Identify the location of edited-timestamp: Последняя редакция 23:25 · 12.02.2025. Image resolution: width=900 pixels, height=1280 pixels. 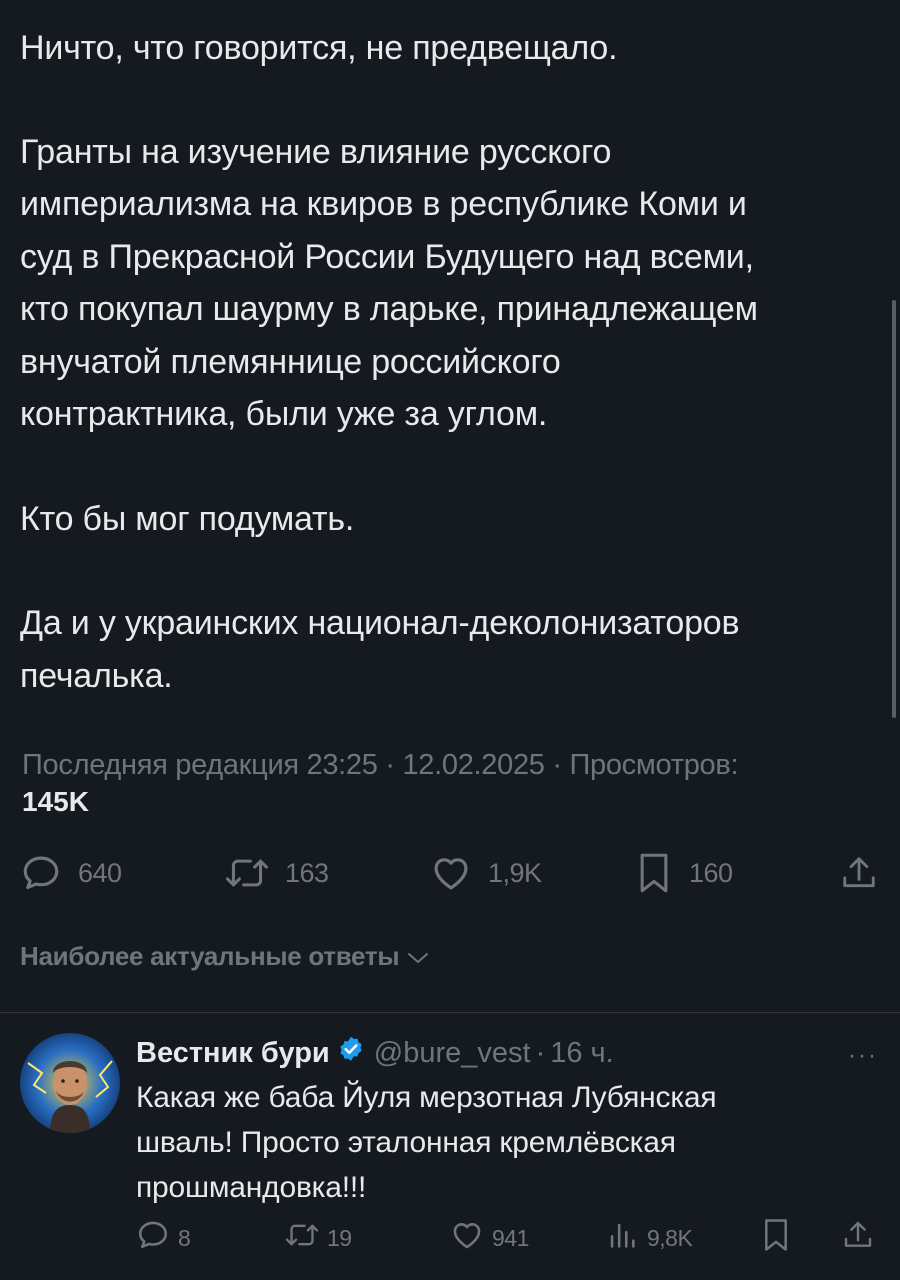
(283, 765).